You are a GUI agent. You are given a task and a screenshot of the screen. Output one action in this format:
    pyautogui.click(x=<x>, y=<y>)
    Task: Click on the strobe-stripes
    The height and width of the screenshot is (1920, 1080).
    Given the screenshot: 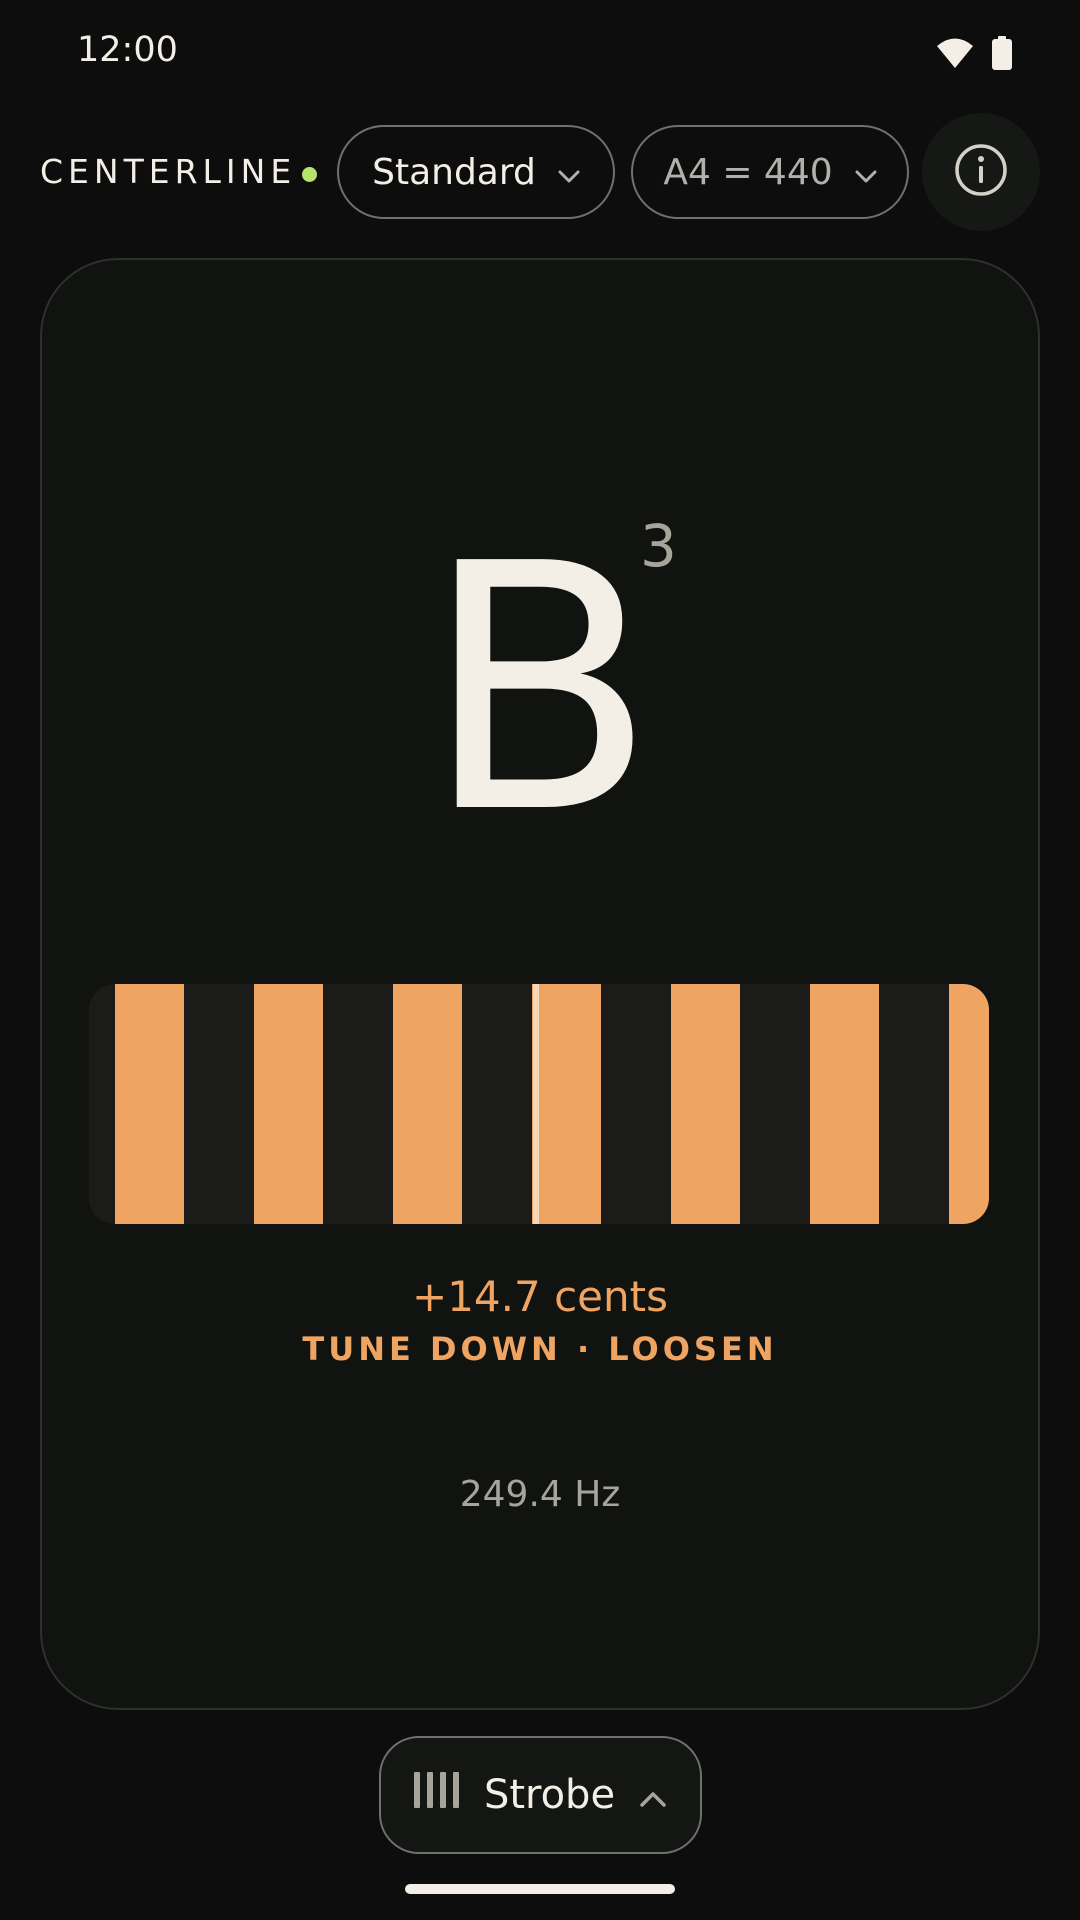 What is the action you would take?
    pyautogui.click(x=552, y=1104)
    